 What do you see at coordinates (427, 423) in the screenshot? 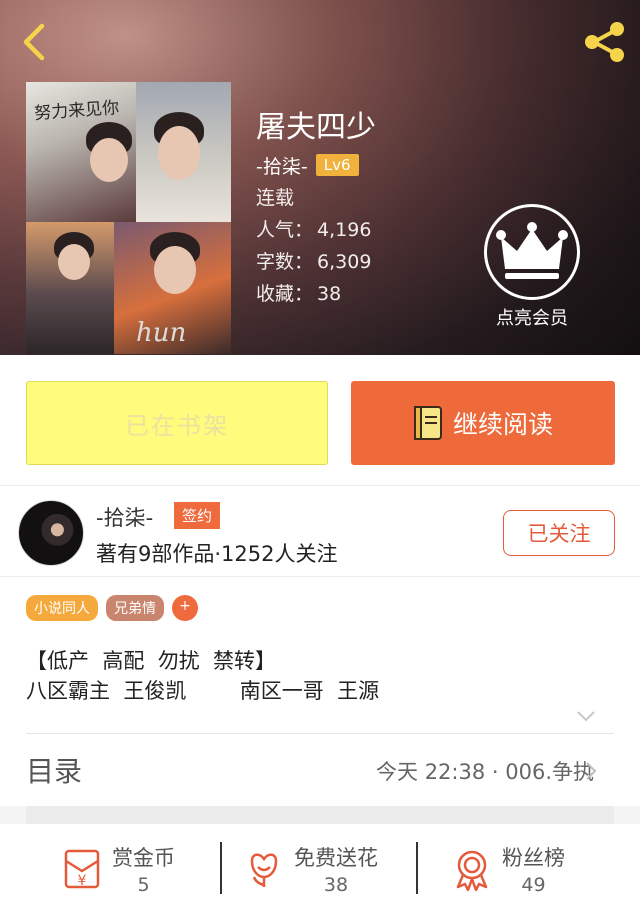
I see `book-icon` at bounding box center [427, 423].